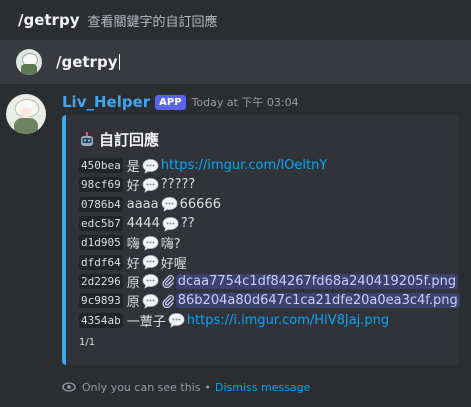 The width and height of the screenshot is (471, 407). What do you see at coordinates (86, 62) in the screenshot?
I see `input-value: /getrpy` at bounding box center [86, 62].